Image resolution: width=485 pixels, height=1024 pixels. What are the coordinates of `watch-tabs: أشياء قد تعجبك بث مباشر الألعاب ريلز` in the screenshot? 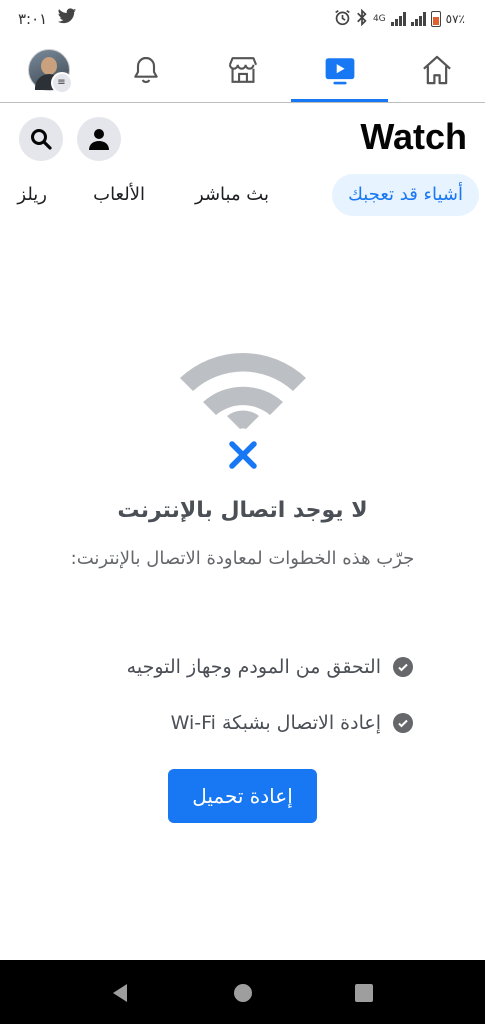 It's located at (242, 196).